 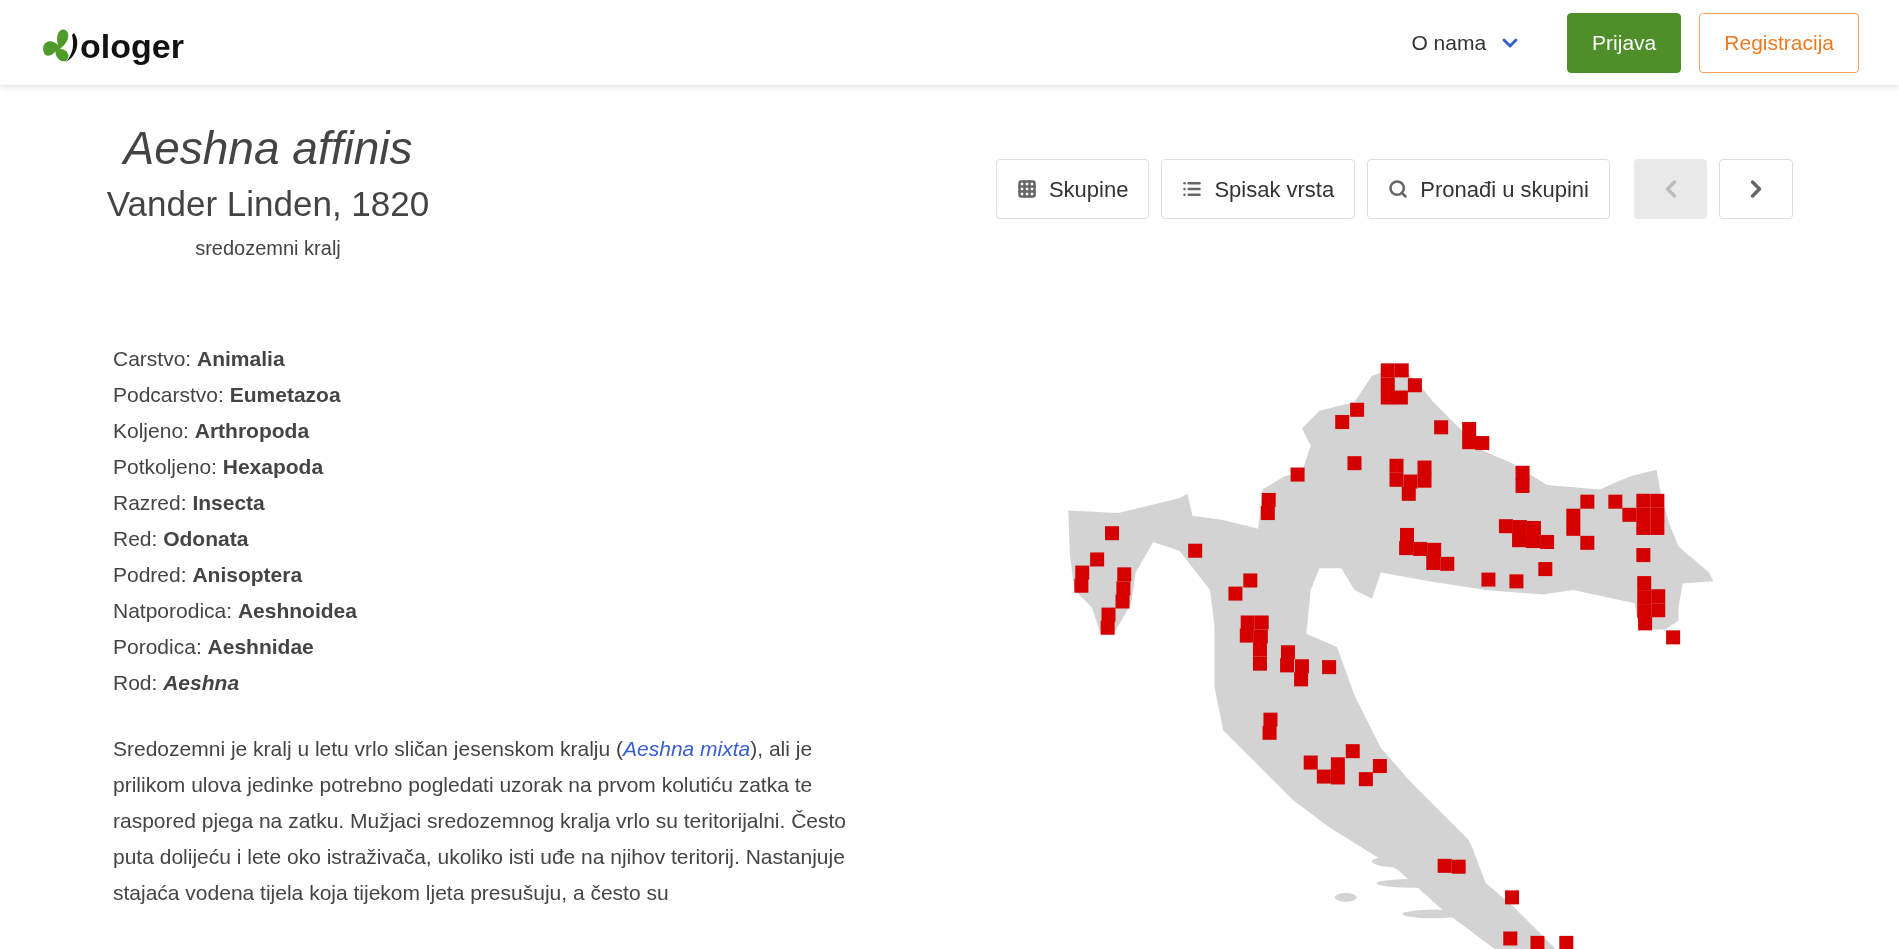 What do you see at coordinates (227, 395) in the screenshot?
I see `taxonomy-line: Podcarstvo: Eumetazoa` at bounding box center [227, 395].